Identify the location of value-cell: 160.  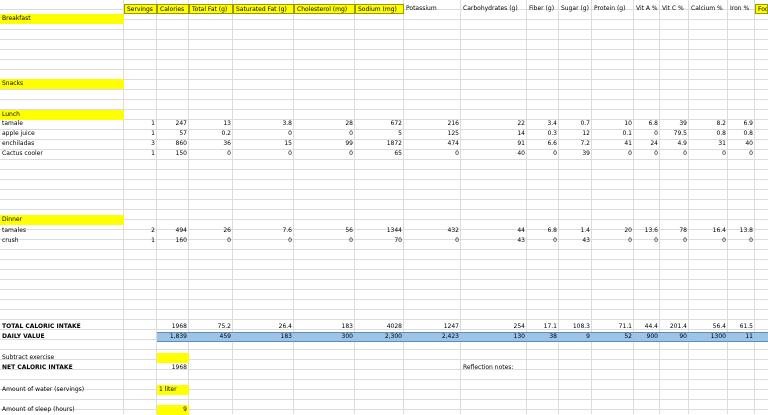
(173, 241).